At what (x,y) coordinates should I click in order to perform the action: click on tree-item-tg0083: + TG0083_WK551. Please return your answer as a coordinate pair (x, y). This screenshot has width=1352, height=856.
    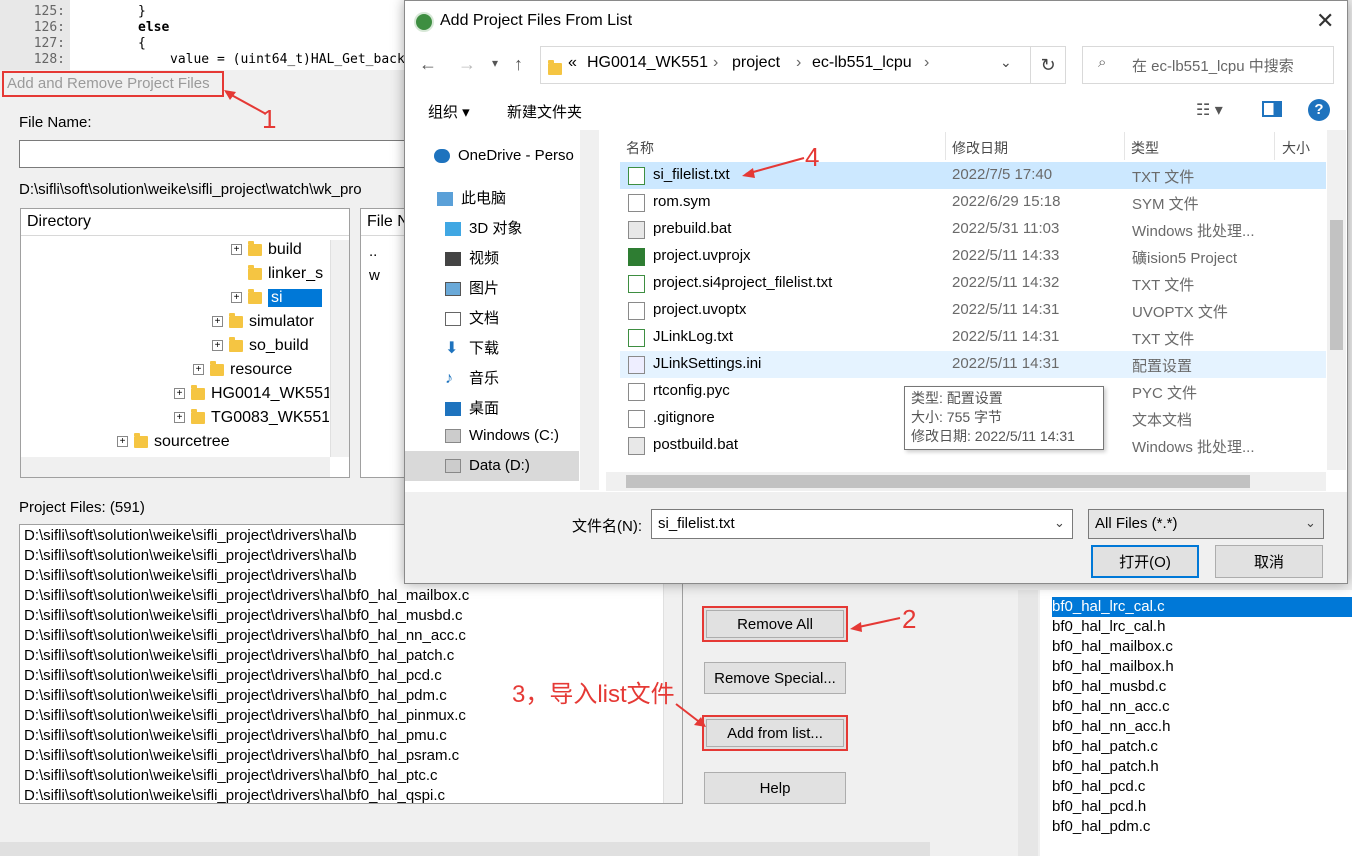
    Looking at the image, I should click on (251, 418).